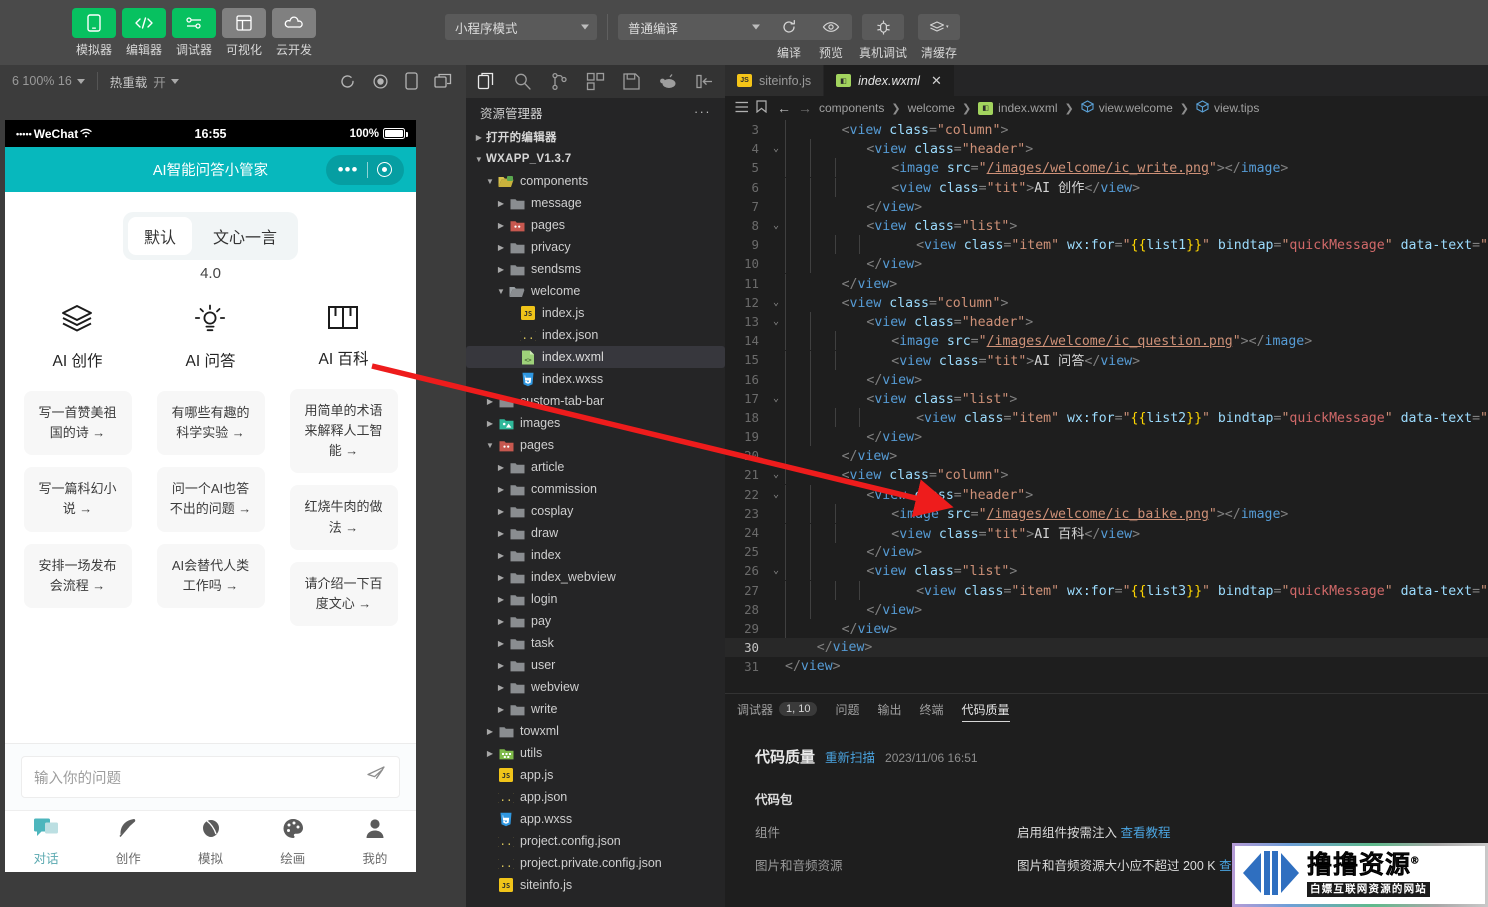 The height and width of the screenshot is (907, 1488). I want to click on tree-item-utils: ▶ utils, so click(595, 753).